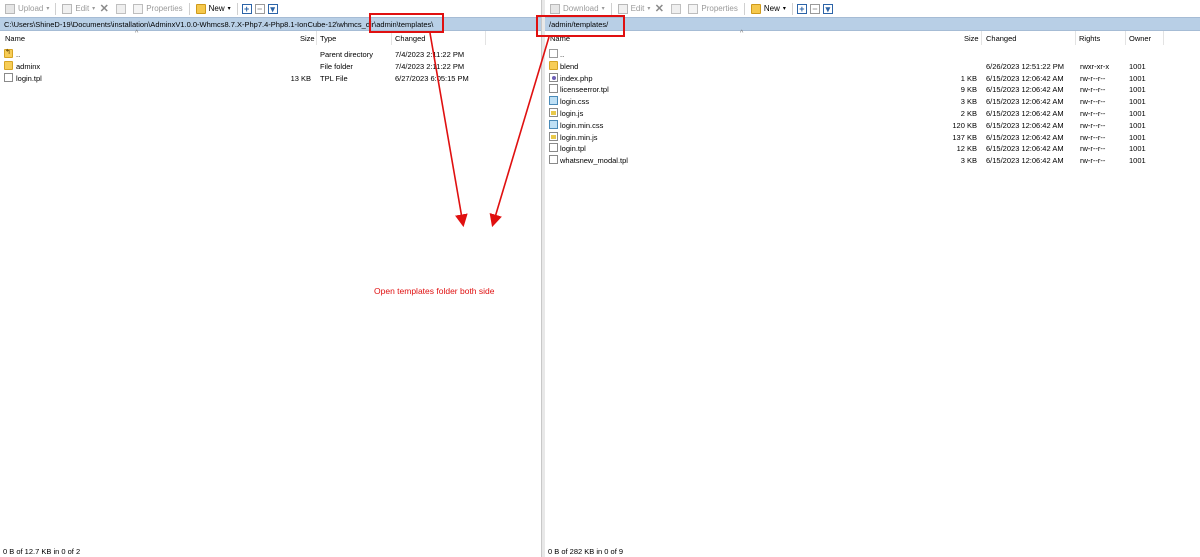 The image size is (1200, 557). I want to click on table-row: adminx File folder 7/4/2023 2:11:22 PM, so click(270, 66).